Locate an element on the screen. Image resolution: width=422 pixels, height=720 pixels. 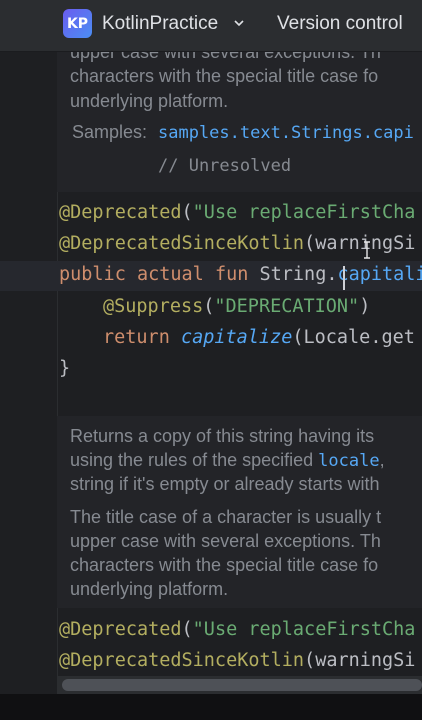
unresolved-comment: // Unresolved is located at coordinates (225, 166).